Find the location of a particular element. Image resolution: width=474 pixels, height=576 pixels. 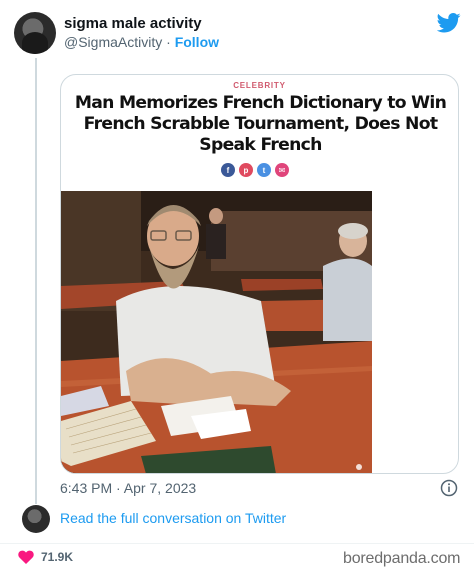

thread-line is located at coordinates (36, 281).